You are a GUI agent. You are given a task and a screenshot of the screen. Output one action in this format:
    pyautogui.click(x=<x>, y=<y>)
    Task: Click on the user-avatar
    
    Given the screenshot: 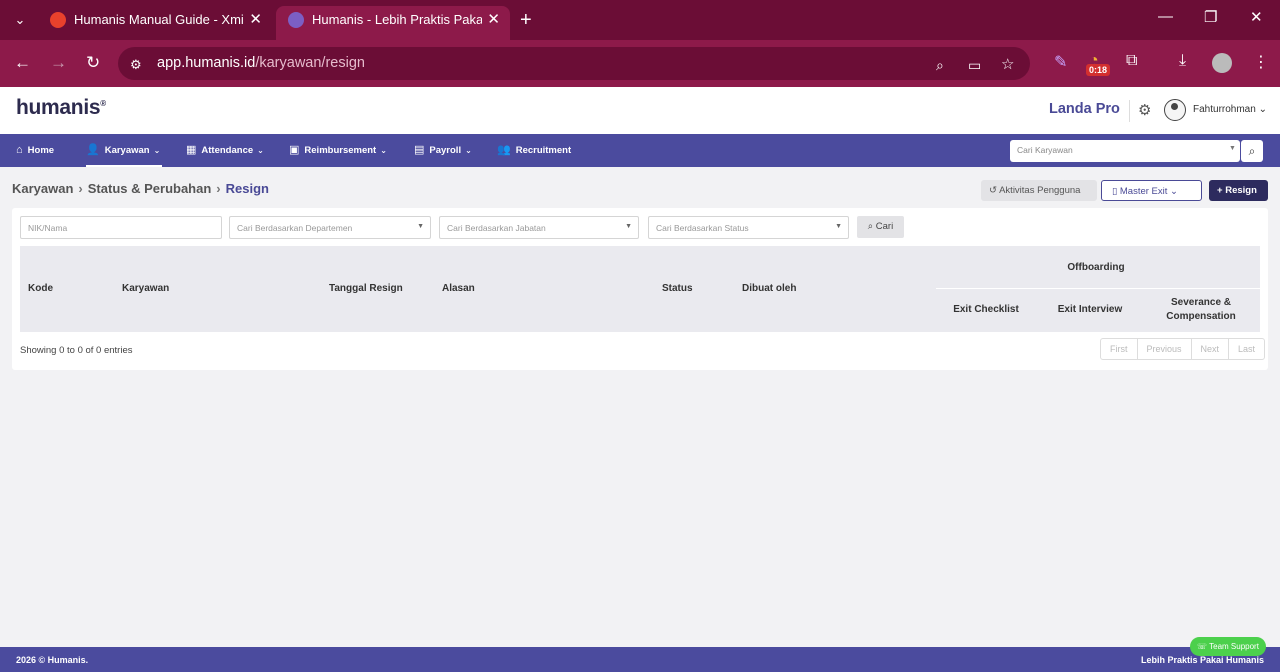 What is the action you would take?
    pyautogui.click(x=1175, y=110)
    